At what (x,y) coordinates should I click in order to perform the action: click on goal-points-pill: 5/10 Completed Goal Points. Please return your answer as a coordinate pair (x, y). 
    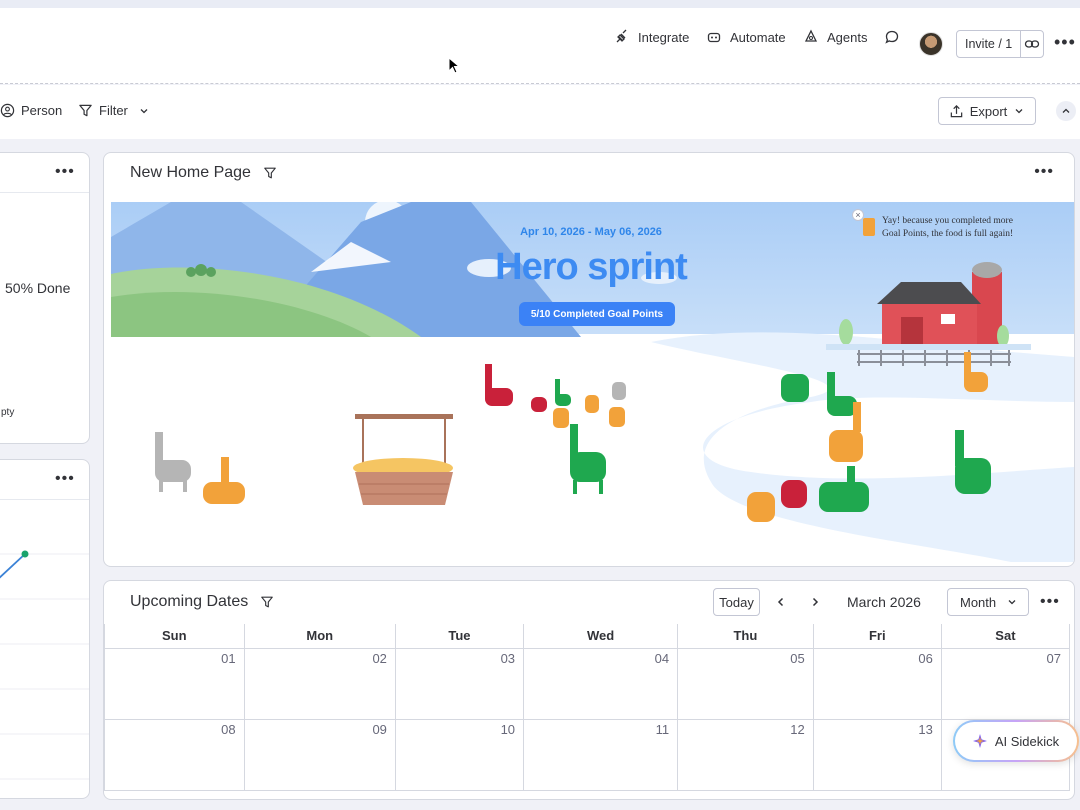
    Looking at the image, I should click on (597, 314).